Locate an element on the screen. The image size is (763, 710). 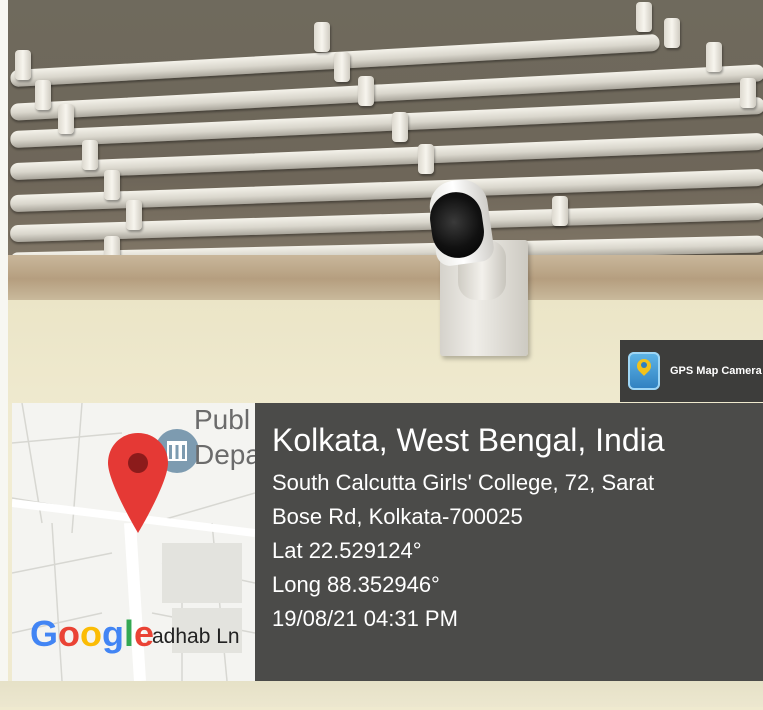
image-edge is located at coordinates (4, 353).